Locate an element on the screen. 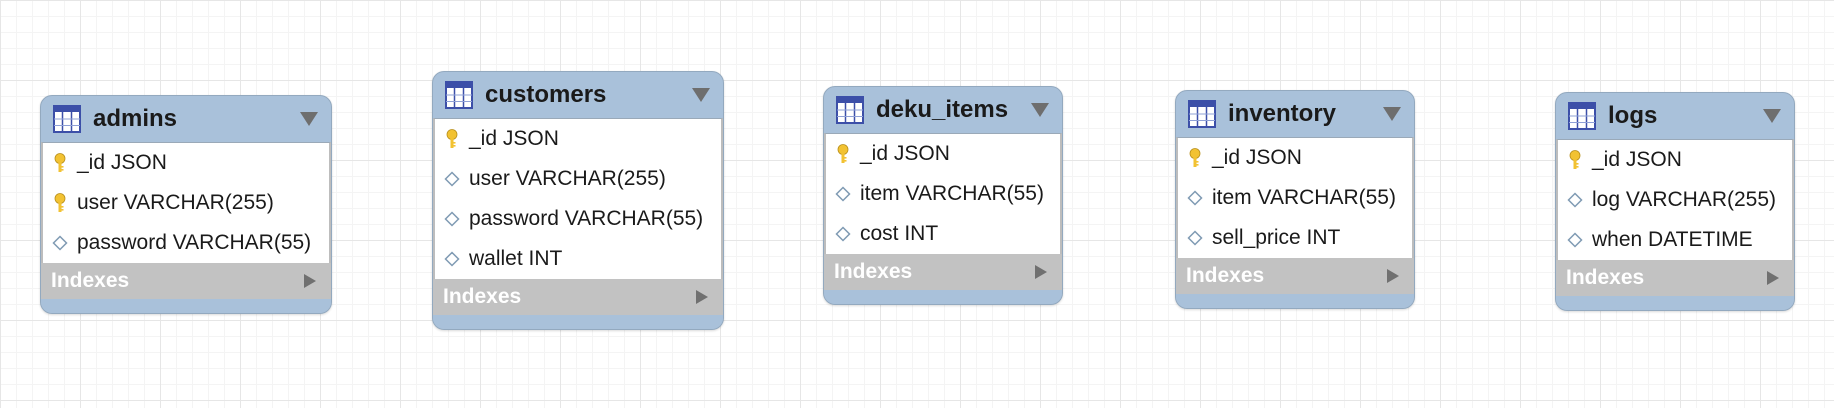 Image resolution: width=1834 pixels, height=408 pixels. column-row: when DATETIME is located at coordinates (1675, 240).